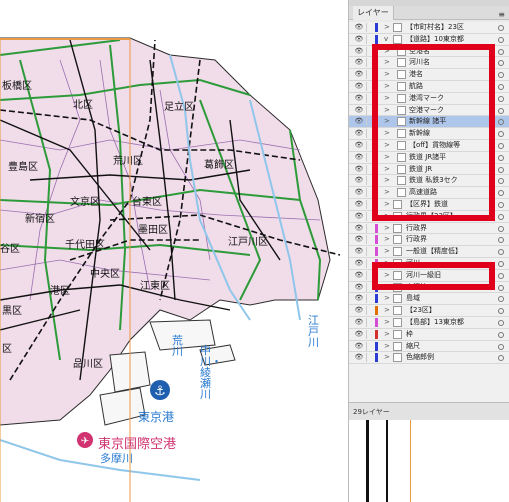 The width and height of the screenshot is (509, 502). I want to click on layer-name: 空港マーク, so click(426, 110).